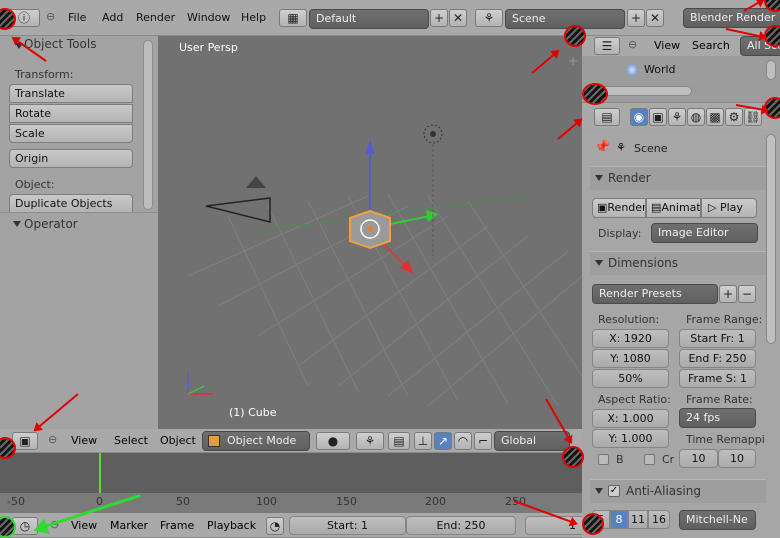 This screenshot has height=538, width=780. Describe the element at coordinates (238, 199) in the screenshot. I see `camera-object` at that location.